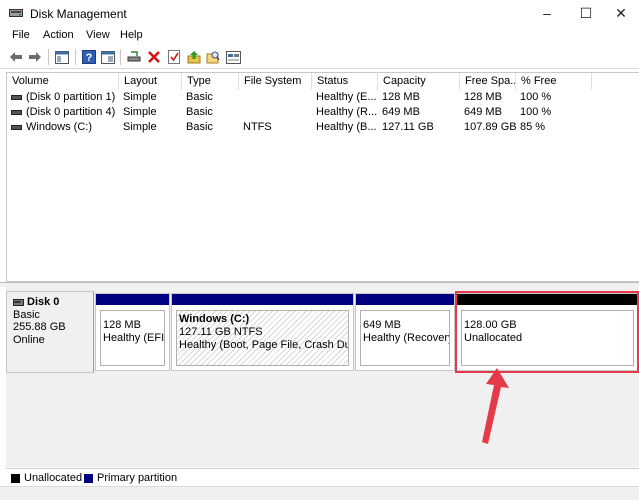  I want to click on menu-file: File, so click(21, 35).